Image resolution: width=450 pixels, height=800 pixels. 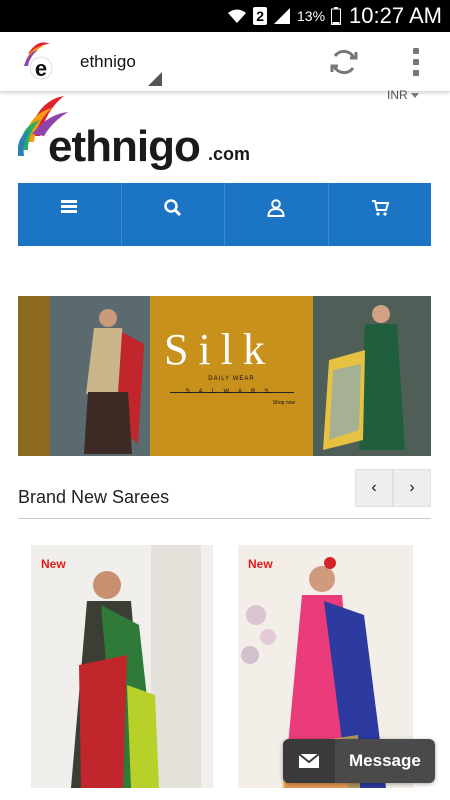 What do you see at coordinates (41, 68) in the screenshot?
I see `svg-text: e` at bounding box center [41, 68].